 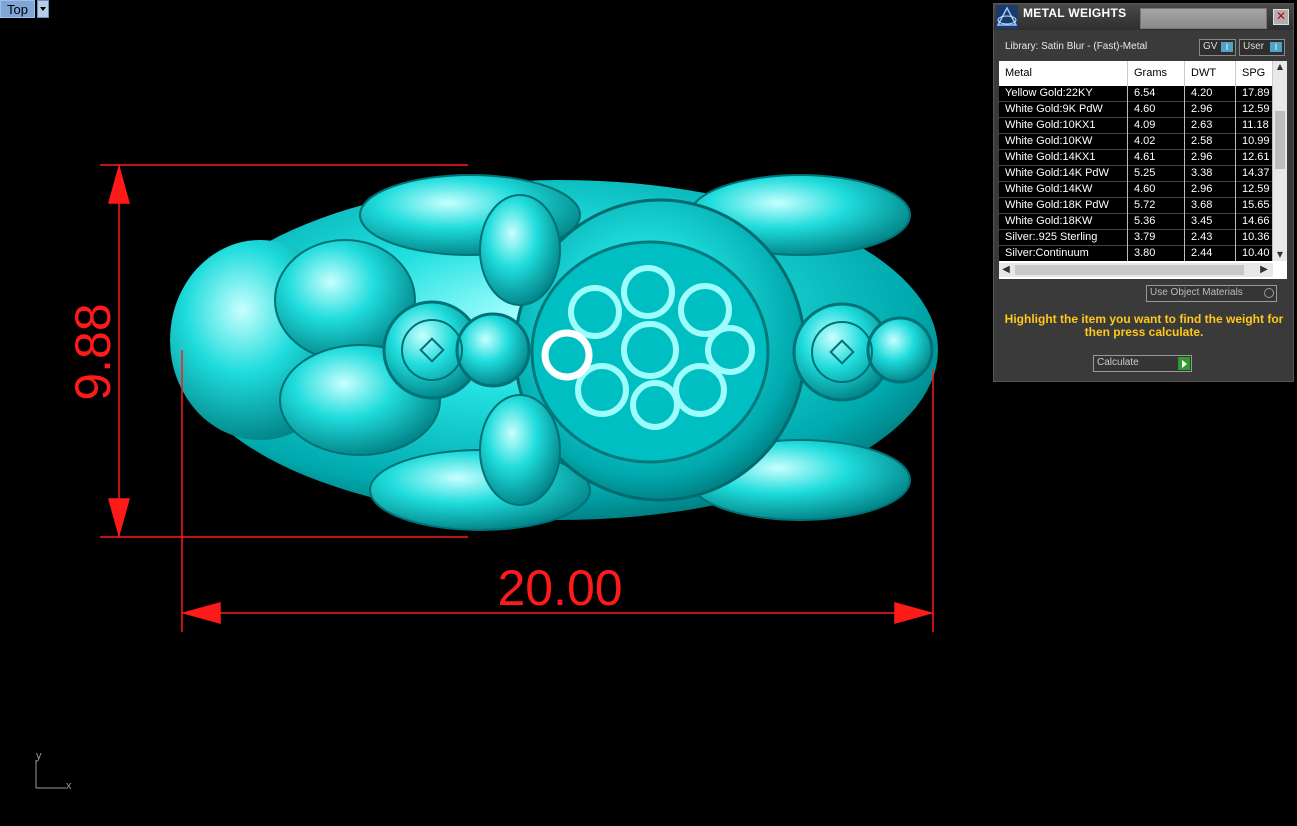 What do you see at coordinates (1156, 142) in the screenshot?
I see `cell-grams: 4.02` at bounding box center [1156, 142].